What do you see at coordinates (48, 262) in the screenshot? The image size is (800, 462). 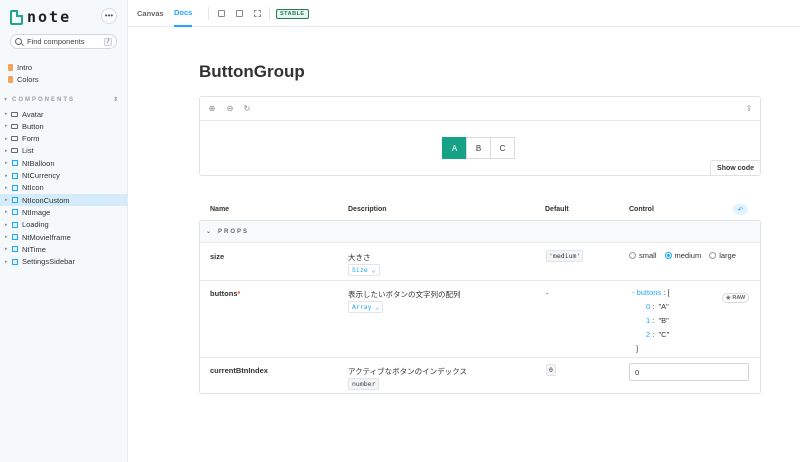 I see `sidebar-item-label: SettingsSidebar` at bounding box center [48, 262].